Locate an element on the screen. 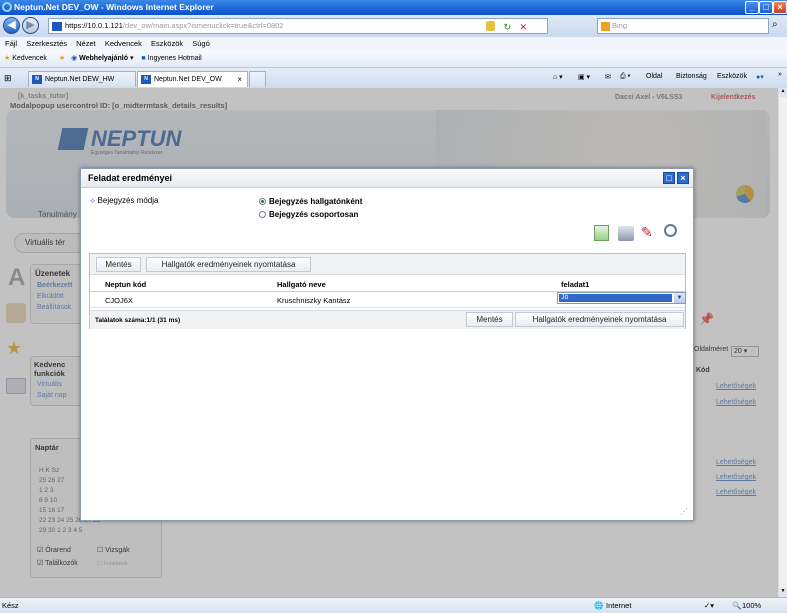 Image resolution: width=787 pixels, height=613 pixels. bing-icon is located at coordinates (605, 26).